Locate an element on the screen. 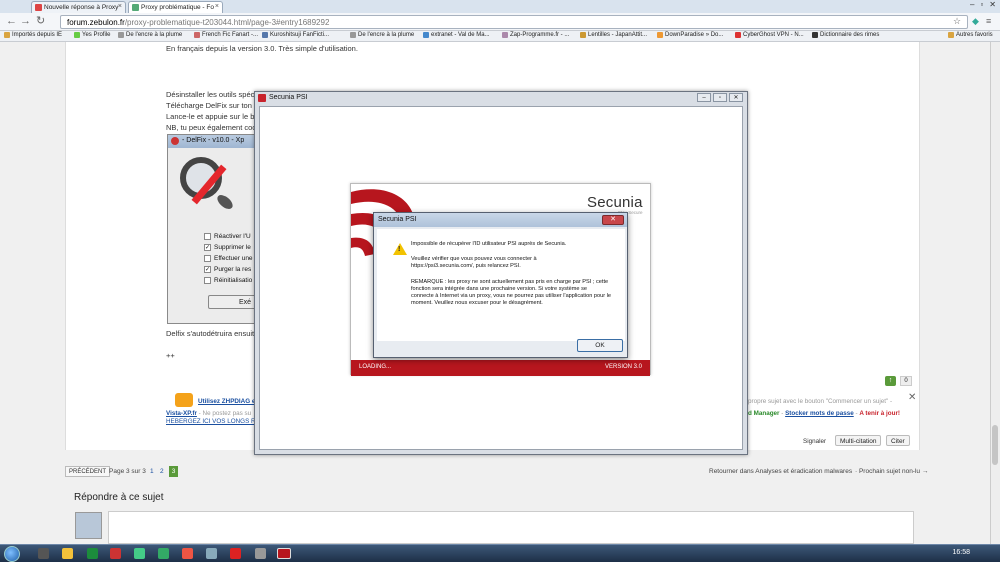 This screenshot has width=1000, height=562. run-button: Exé is located at coordinates (233, 302).